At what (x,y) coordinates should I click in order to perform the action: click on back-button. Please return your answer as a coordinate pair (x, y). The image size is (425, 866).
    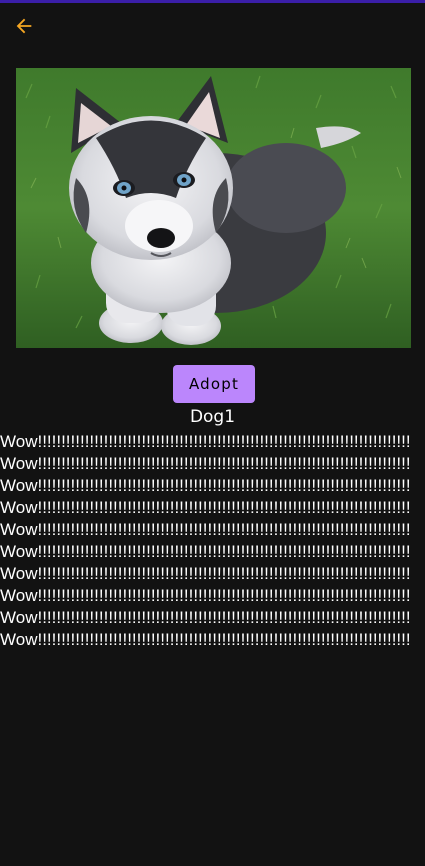
    Looking at the image, I should click on (24, 26).